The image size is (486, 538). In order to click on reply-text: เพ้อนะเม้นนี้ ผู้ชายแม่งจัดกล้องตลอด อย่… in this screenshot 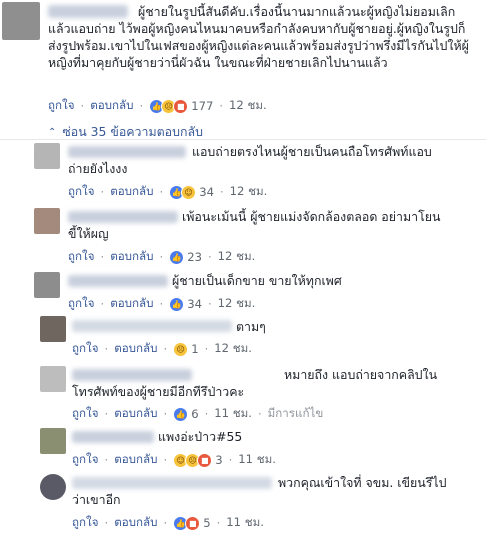, I will do `click(254, 225)`.